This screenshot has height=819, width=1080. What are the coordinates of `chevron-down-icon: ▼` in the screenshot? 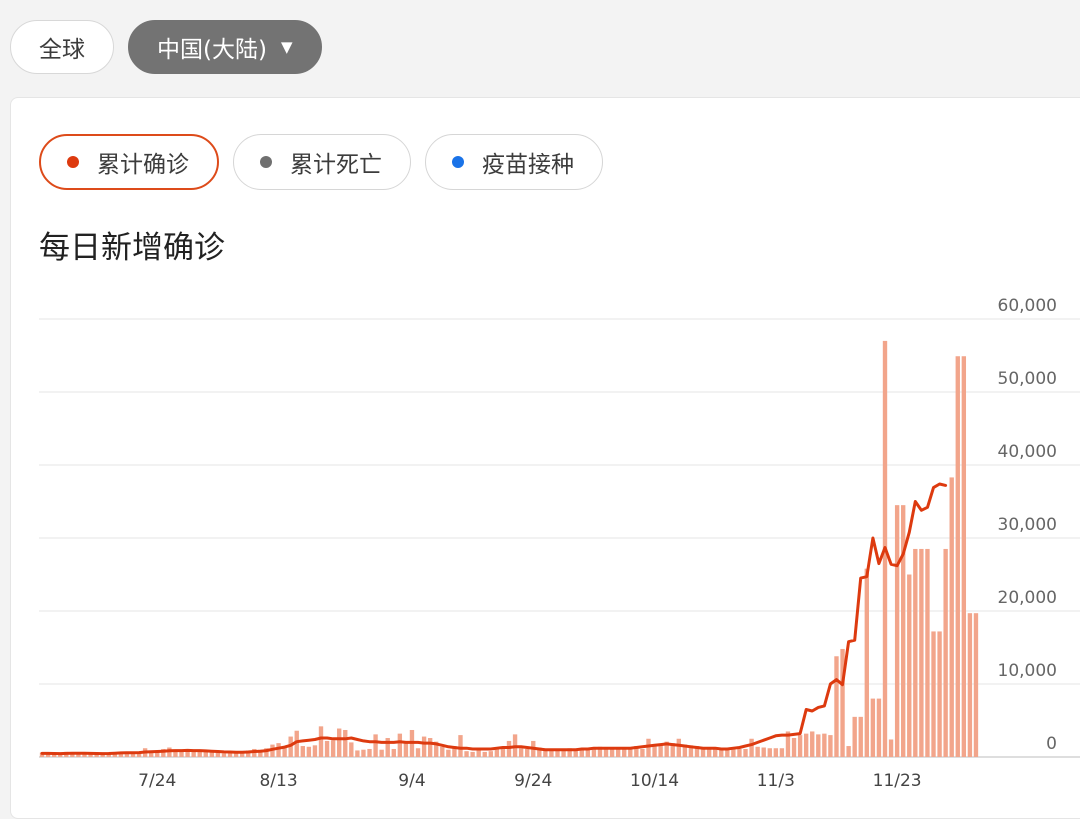 It's located at (286, 47).